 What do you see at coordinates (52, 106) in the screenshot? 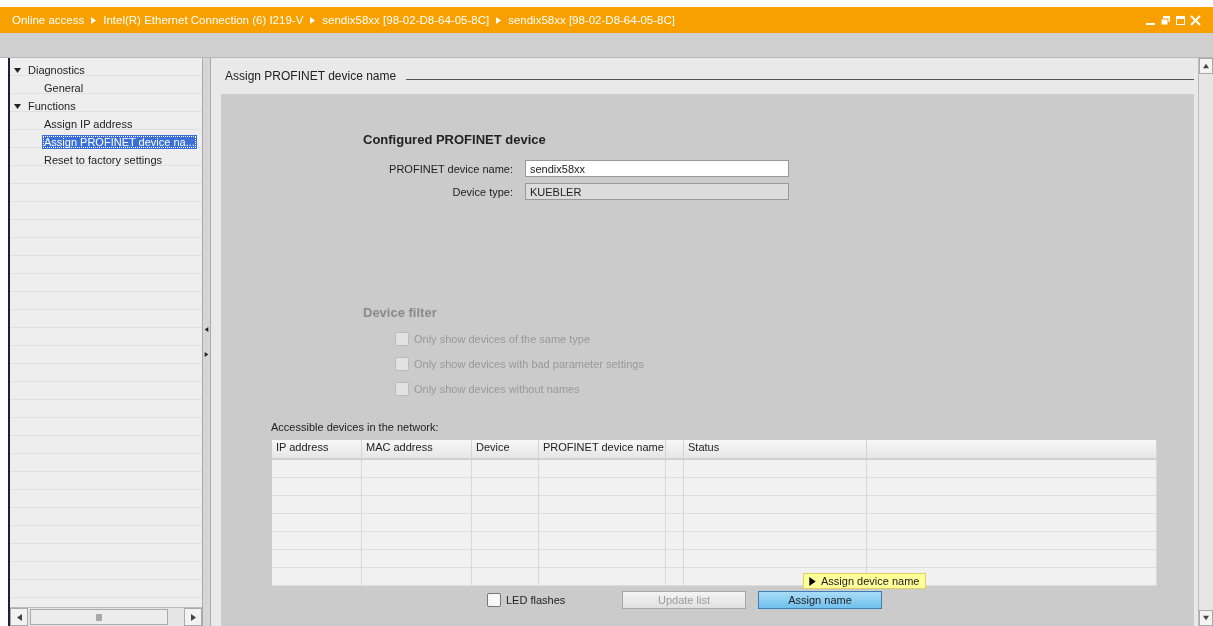
I see `tree-item: Functions` at bounding box center [52, 106].